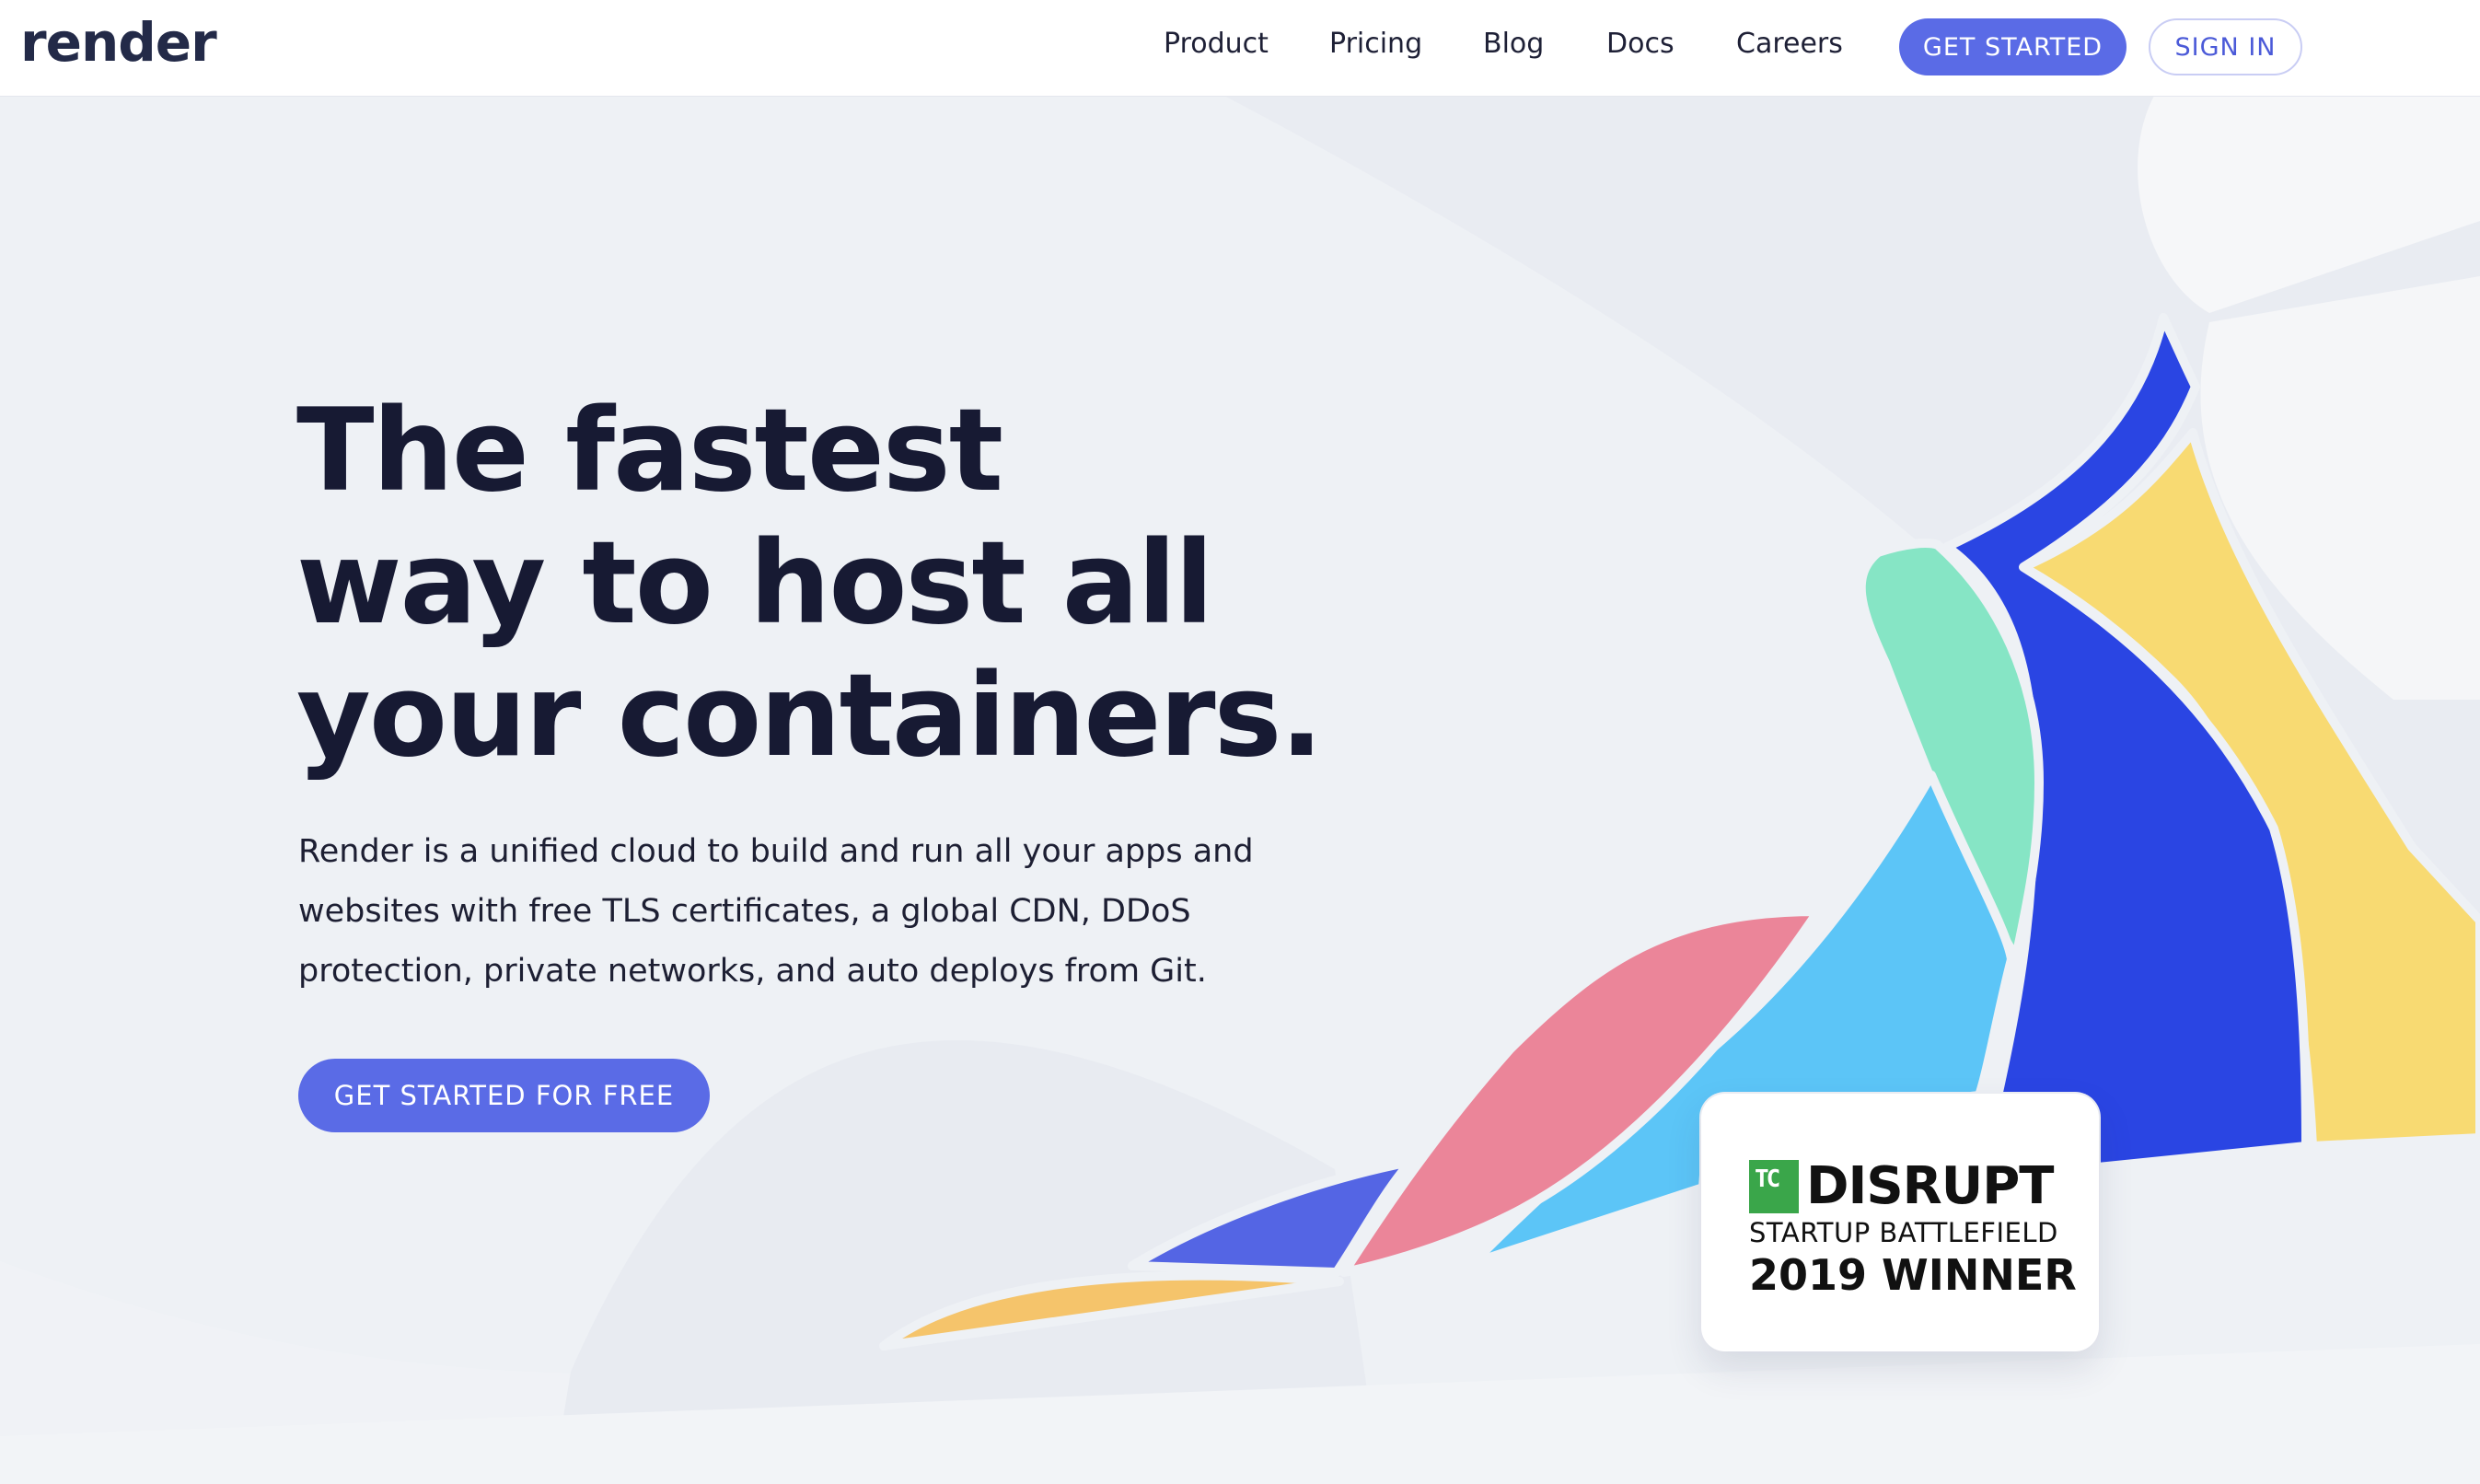 Image resolution: width=2480 pixels, height=1484 pixels. Describe the element at coordinates (1930, 1186) in the screenshot. I see `disrupt-title: DISRUPT` at that location.